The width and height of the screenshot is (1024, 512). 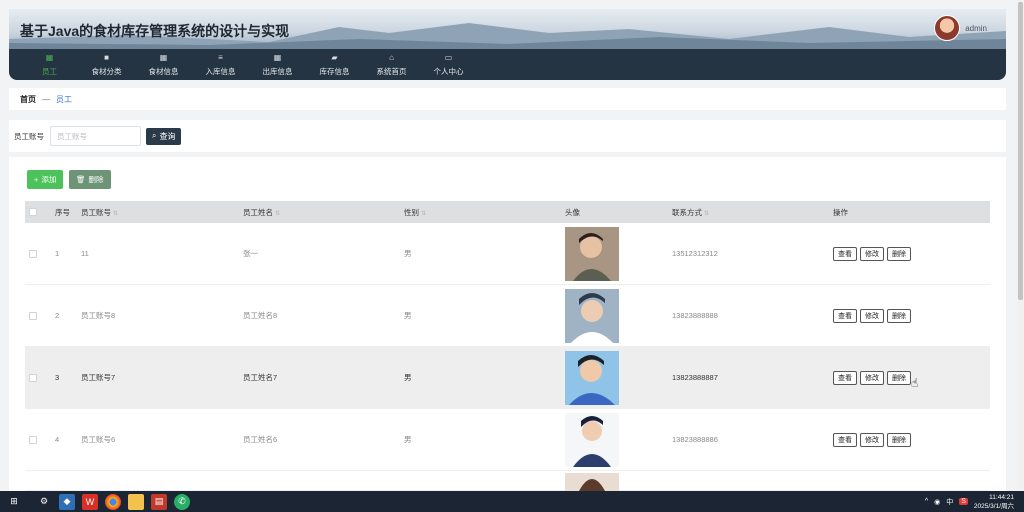 I want to click on search-bar: 员工账号 ⌕ 查询, so click(x=507, y=136).